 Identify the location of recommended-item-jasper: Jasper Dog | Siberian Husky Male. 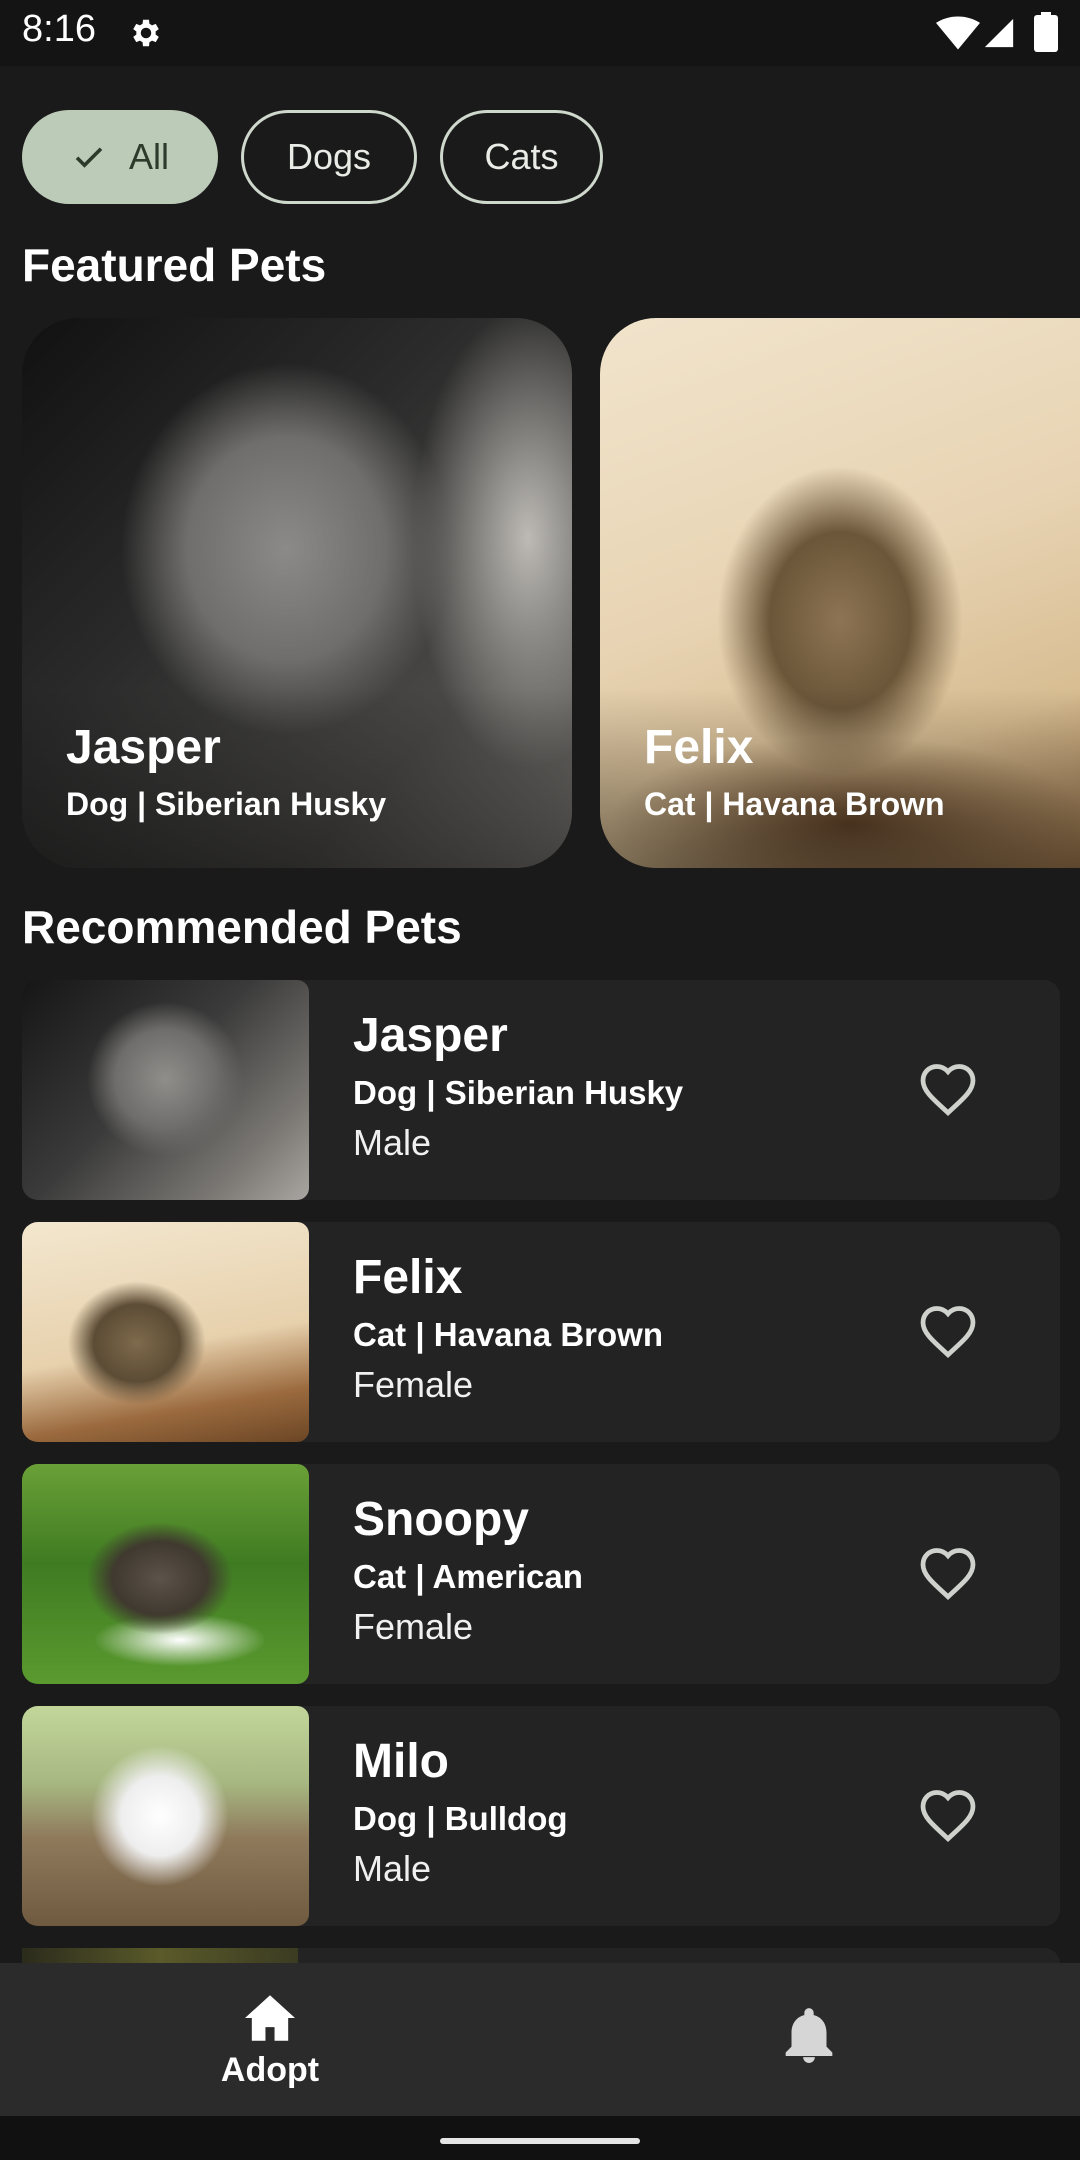
(541, 1090).